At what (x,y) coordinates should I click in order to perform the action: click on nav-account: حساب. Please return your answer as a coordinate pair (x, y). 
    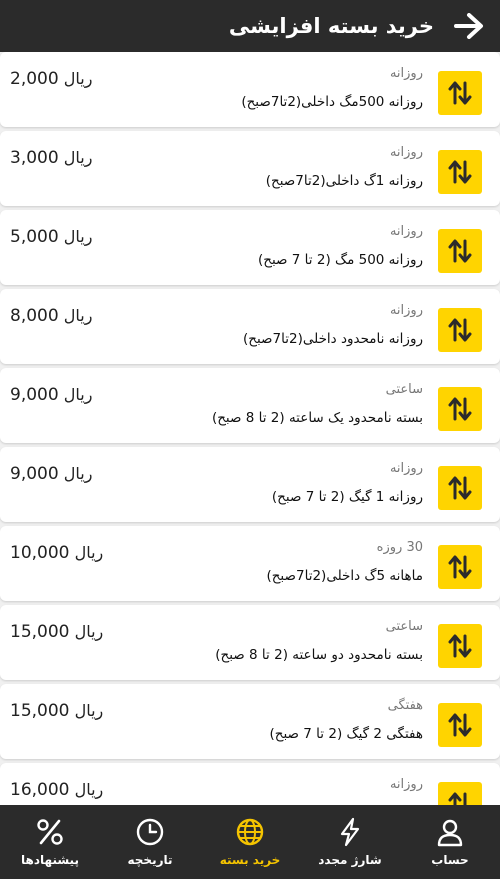
    Looking at the image, I should click on (450, 842).